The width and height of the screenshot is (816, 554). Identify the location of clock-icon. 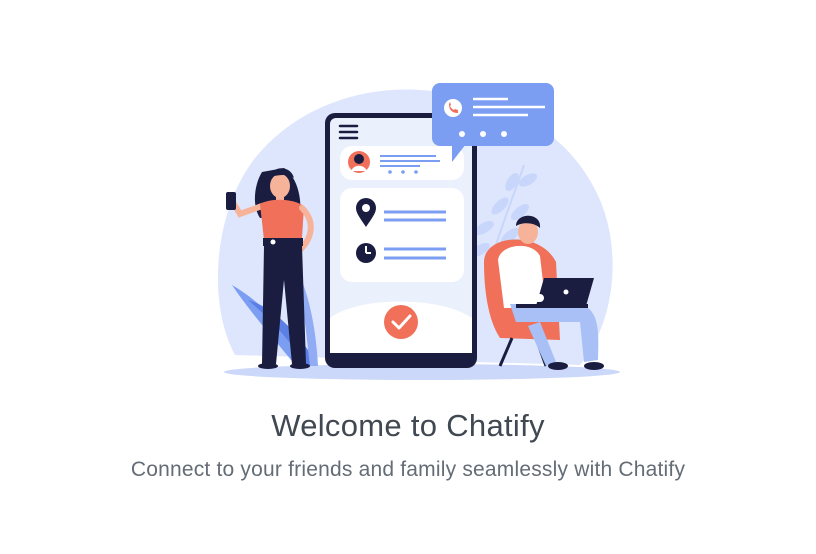
(366, 253).